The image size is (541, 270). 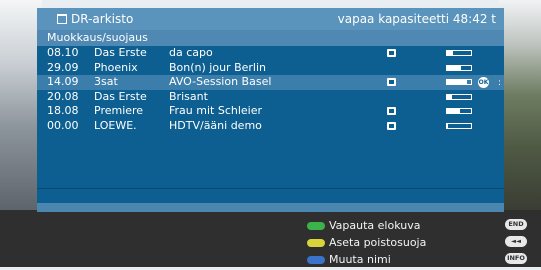 I want to click on recording-row: 18.08 Premiere Frau mit Schleier, so click(x=270, y=111).